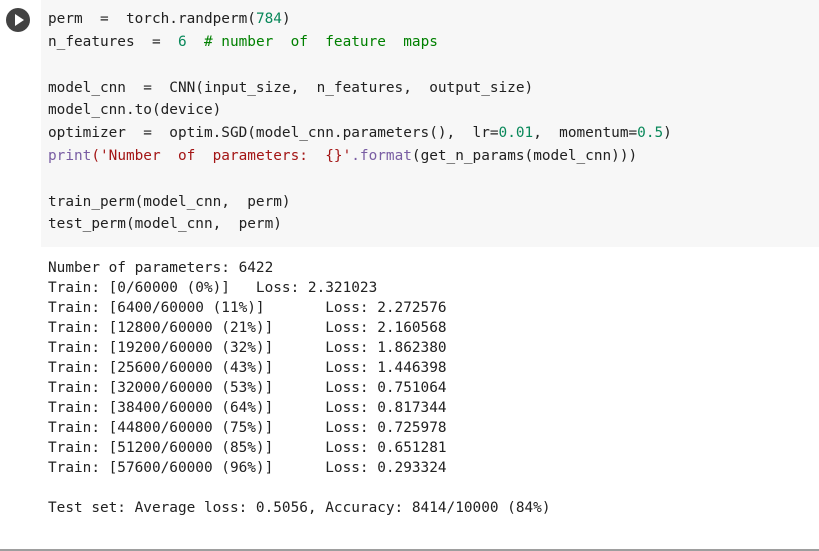  I want to click on code-line: perm = torch.randperm(784), so click(169, 19).